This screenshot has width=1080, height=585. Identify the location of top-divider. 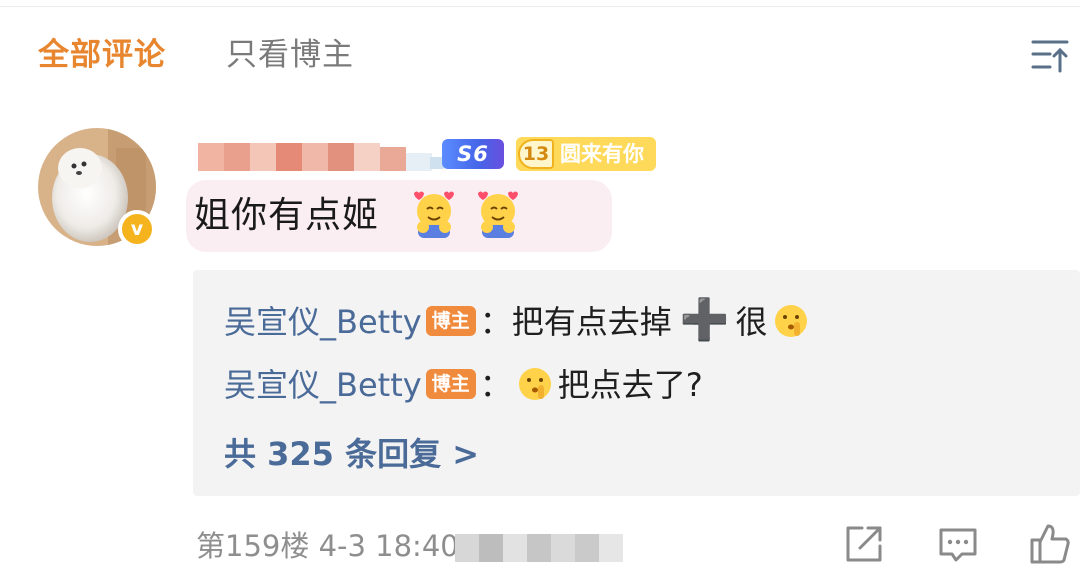
(540, 6).